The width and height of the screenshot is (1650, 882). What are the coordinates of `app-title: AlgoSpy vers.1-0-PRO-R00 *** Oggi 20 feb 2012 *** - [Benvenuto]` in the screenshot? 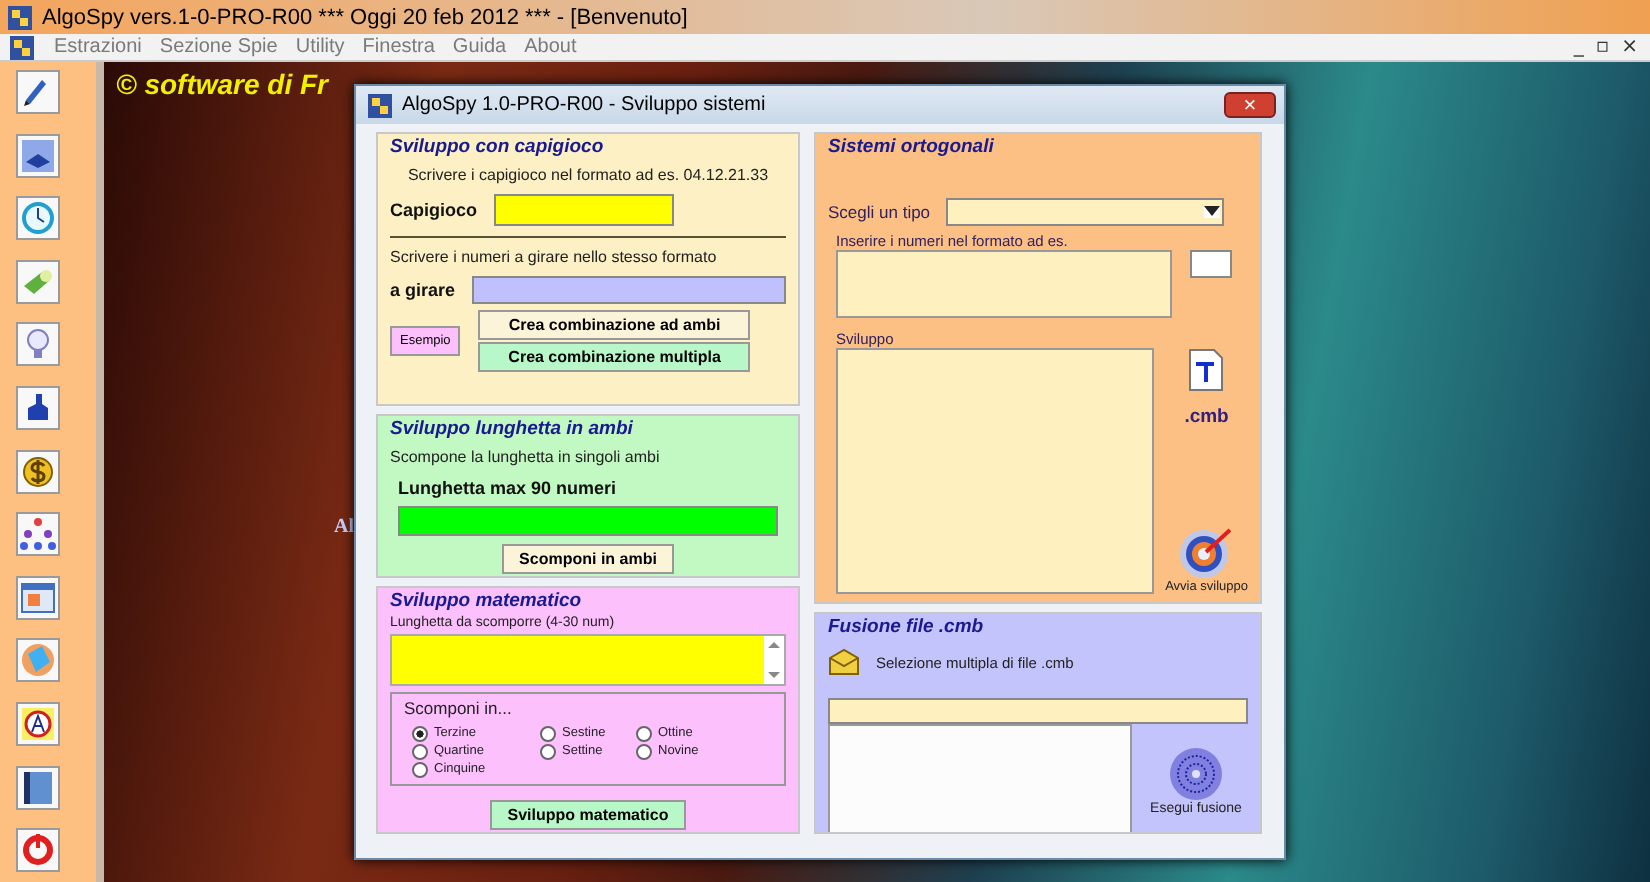 It's located at (365, 17).